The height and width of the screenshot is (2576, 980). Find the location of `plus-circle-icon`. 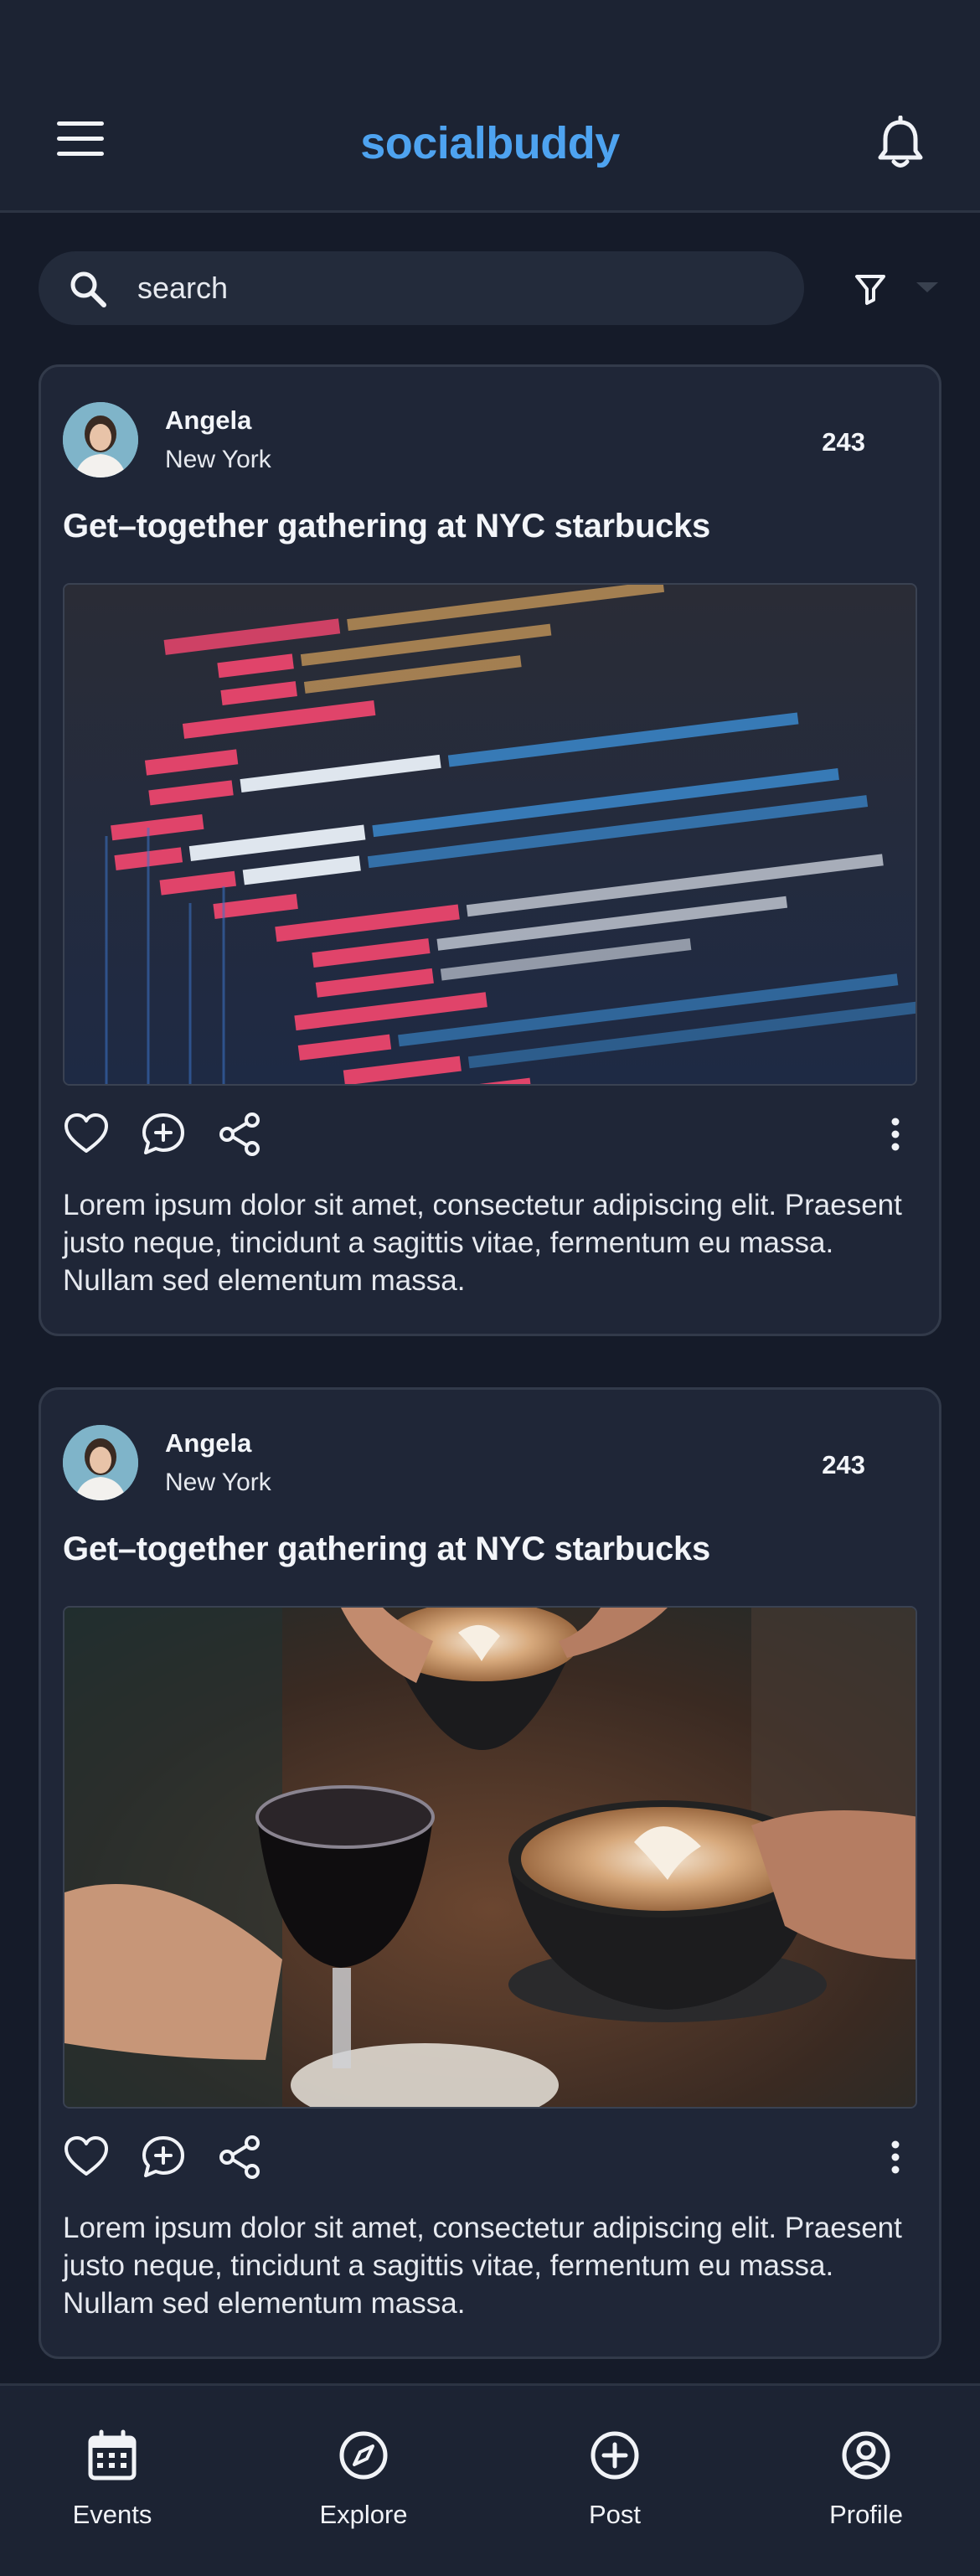

plus-circle-icon is located at coordinates (615, 2455).